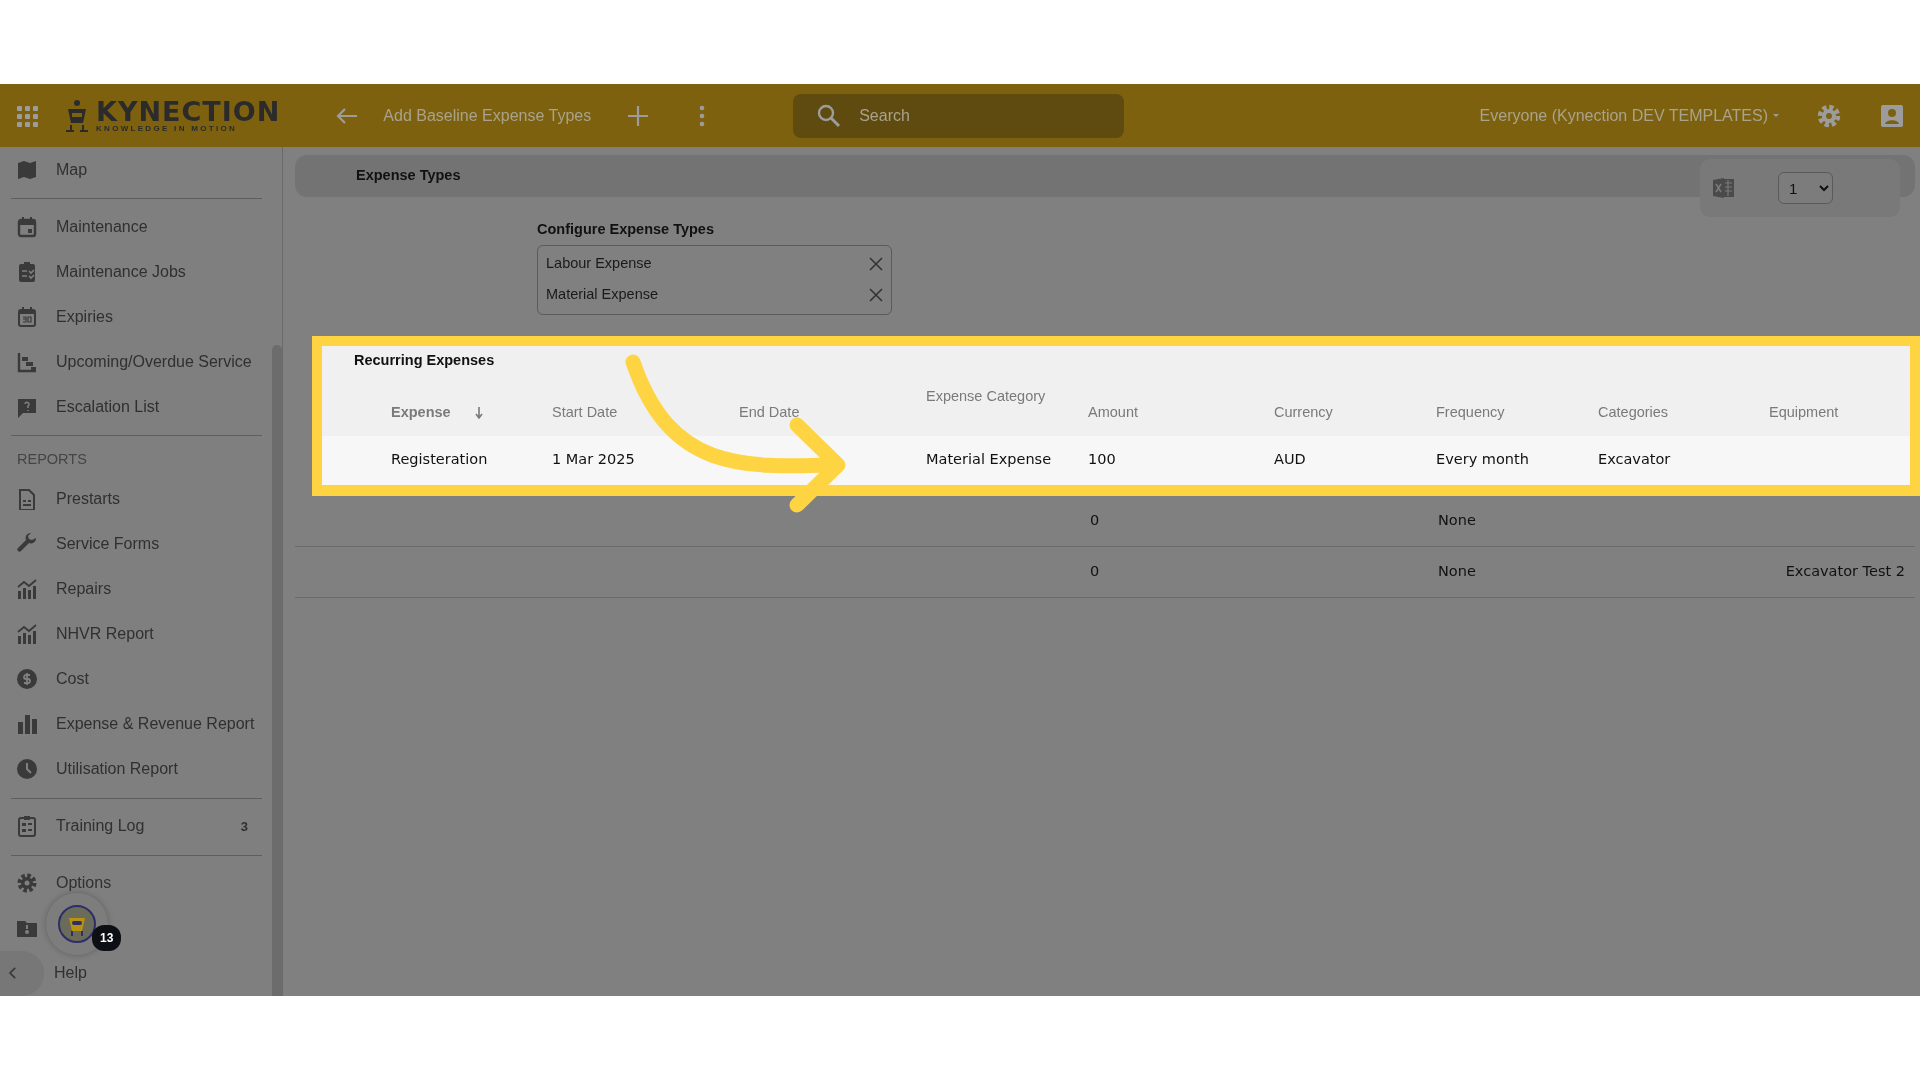  I want to click on scope-dropdown: Everyone (Kynection DEV TEMPLATES), so click(1623, 115).